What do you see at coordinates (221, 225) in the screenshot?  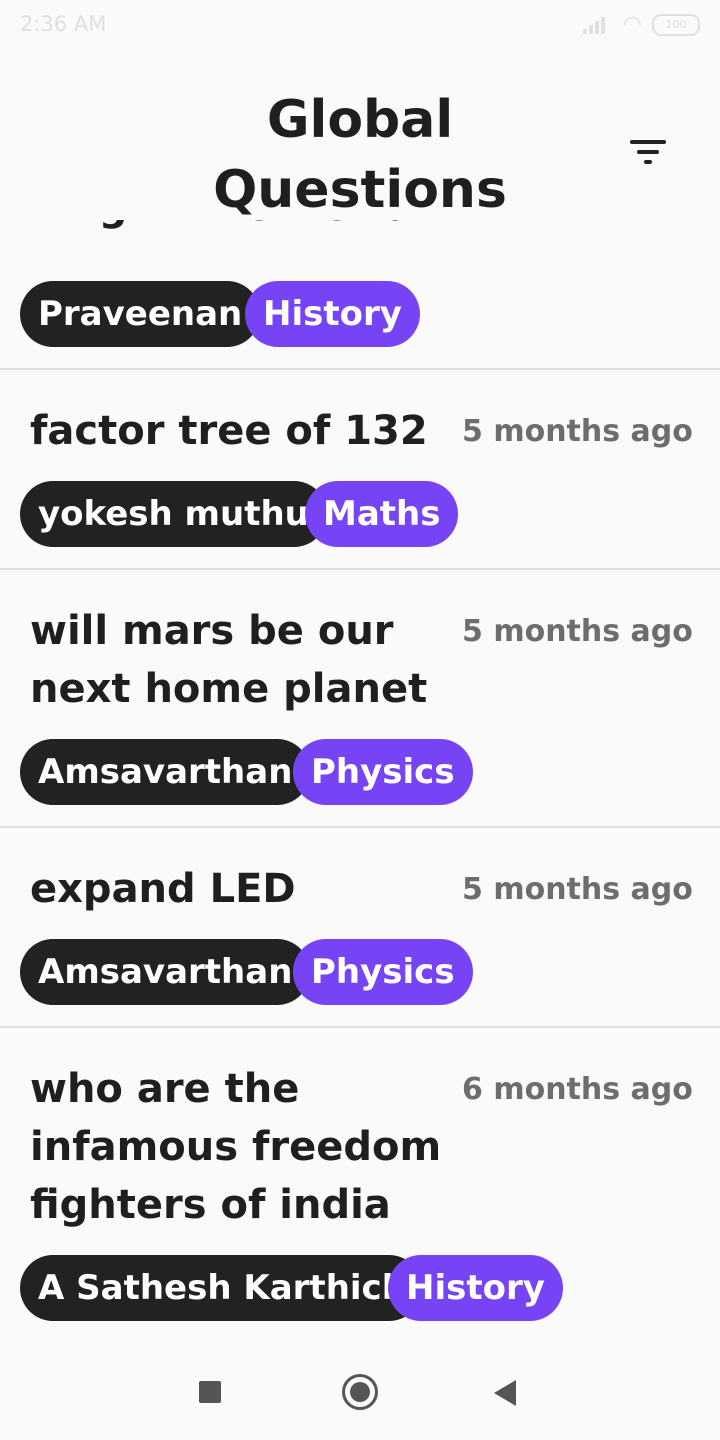 I see `question-title: king in the world` at bounding box center [221, 225].